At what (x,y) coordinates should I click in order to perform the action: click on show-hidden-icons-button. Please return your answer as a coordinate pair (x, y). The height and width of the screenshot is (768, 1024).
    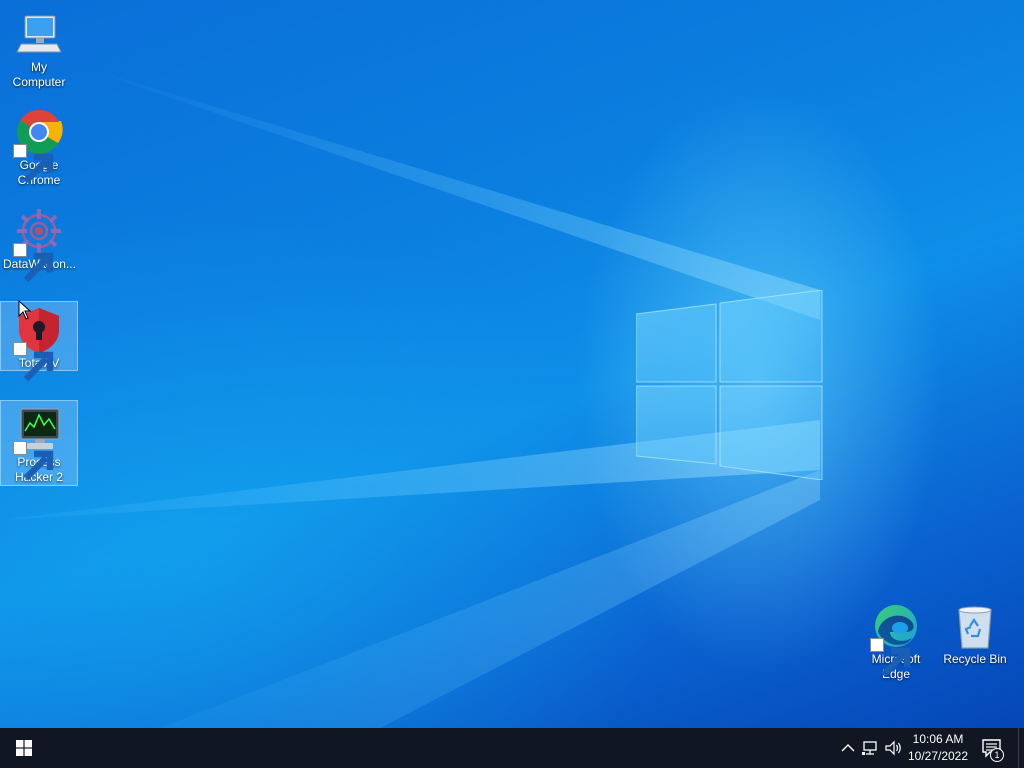
    Looking at the image, I should click on (848, 748).